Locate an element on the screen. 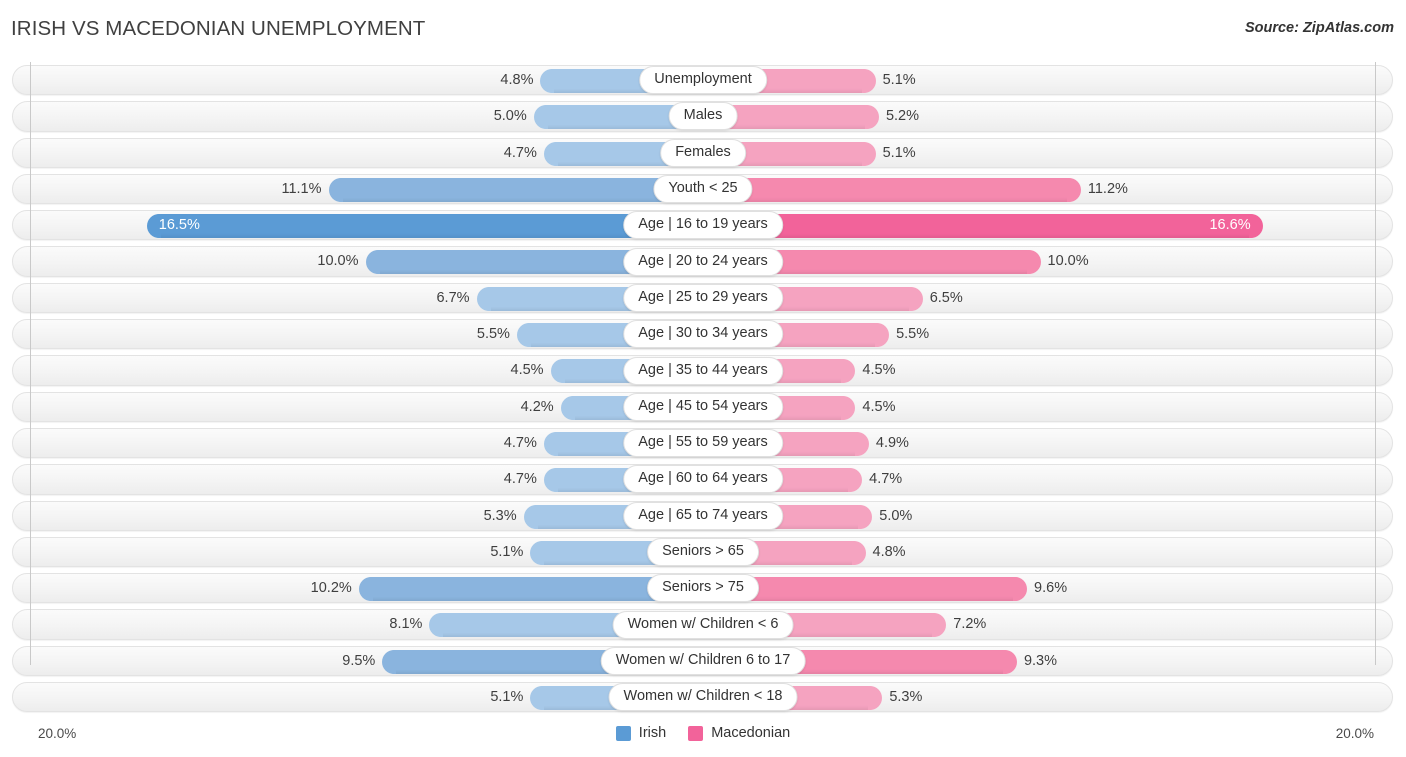 This screenshot has height=757, width=1406. category-label: Age | 65 to 74 years is located at coordinates (703, 515).